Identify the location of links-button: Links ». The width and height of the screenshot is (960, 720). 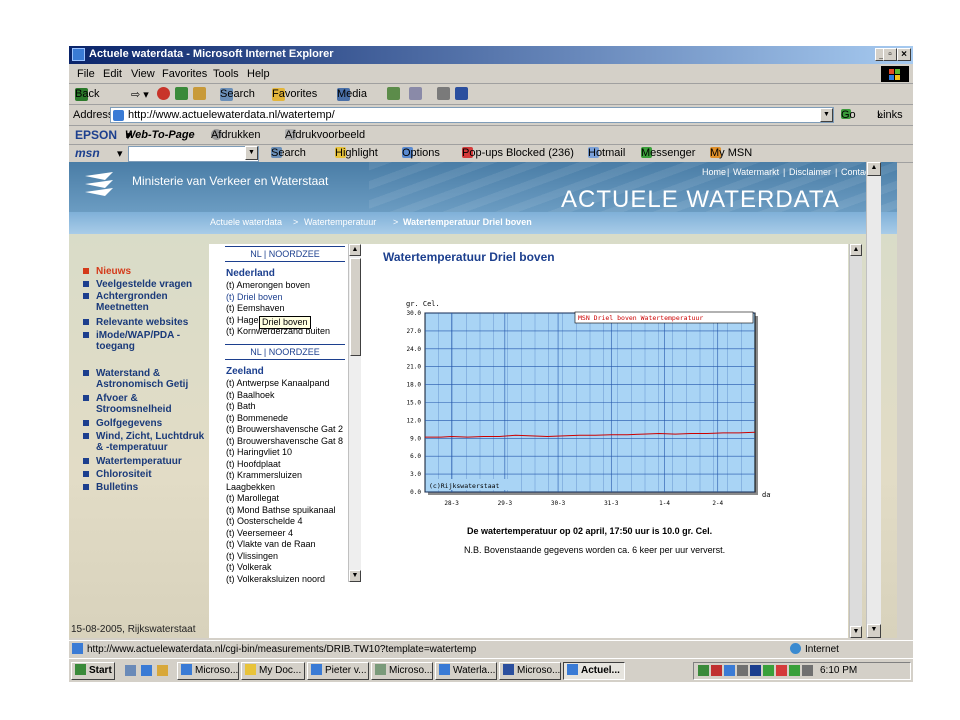
(890, 115).